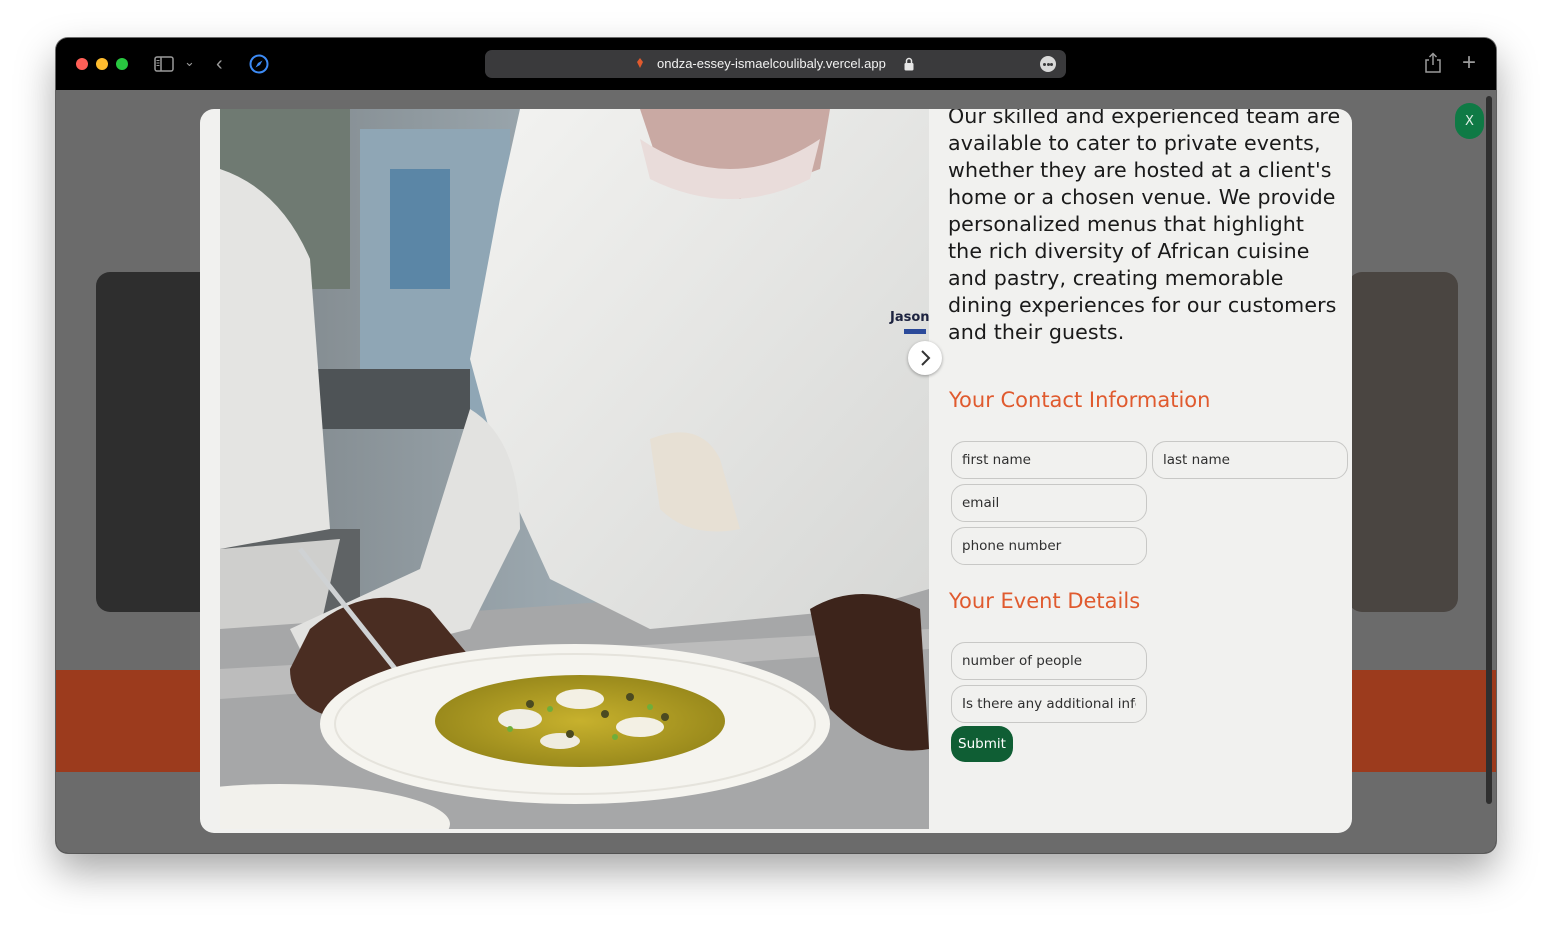  I want to click on site-favicon-icon, so click(640, 63).